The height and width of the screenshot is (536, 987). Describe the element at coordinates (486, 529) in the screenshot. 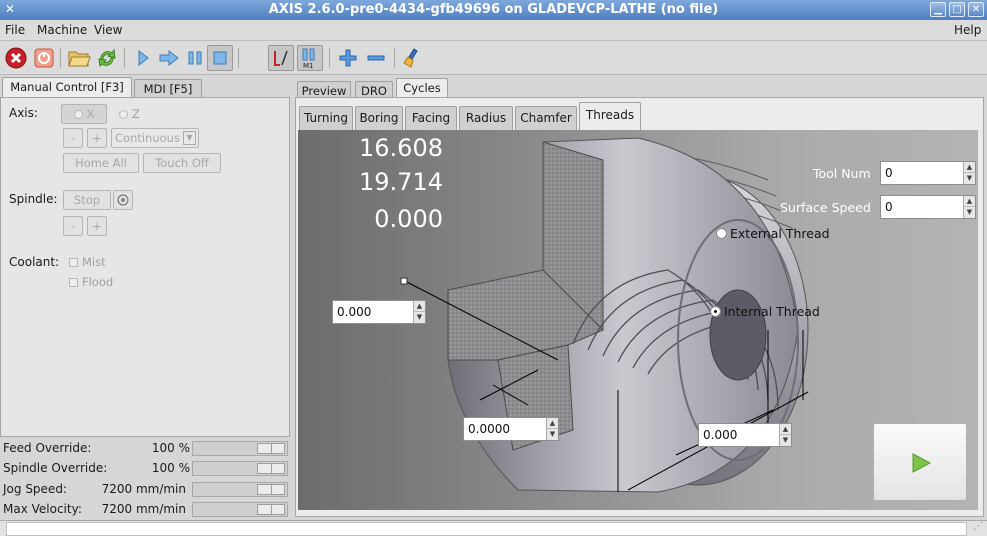

I see `command-entry` at that location.